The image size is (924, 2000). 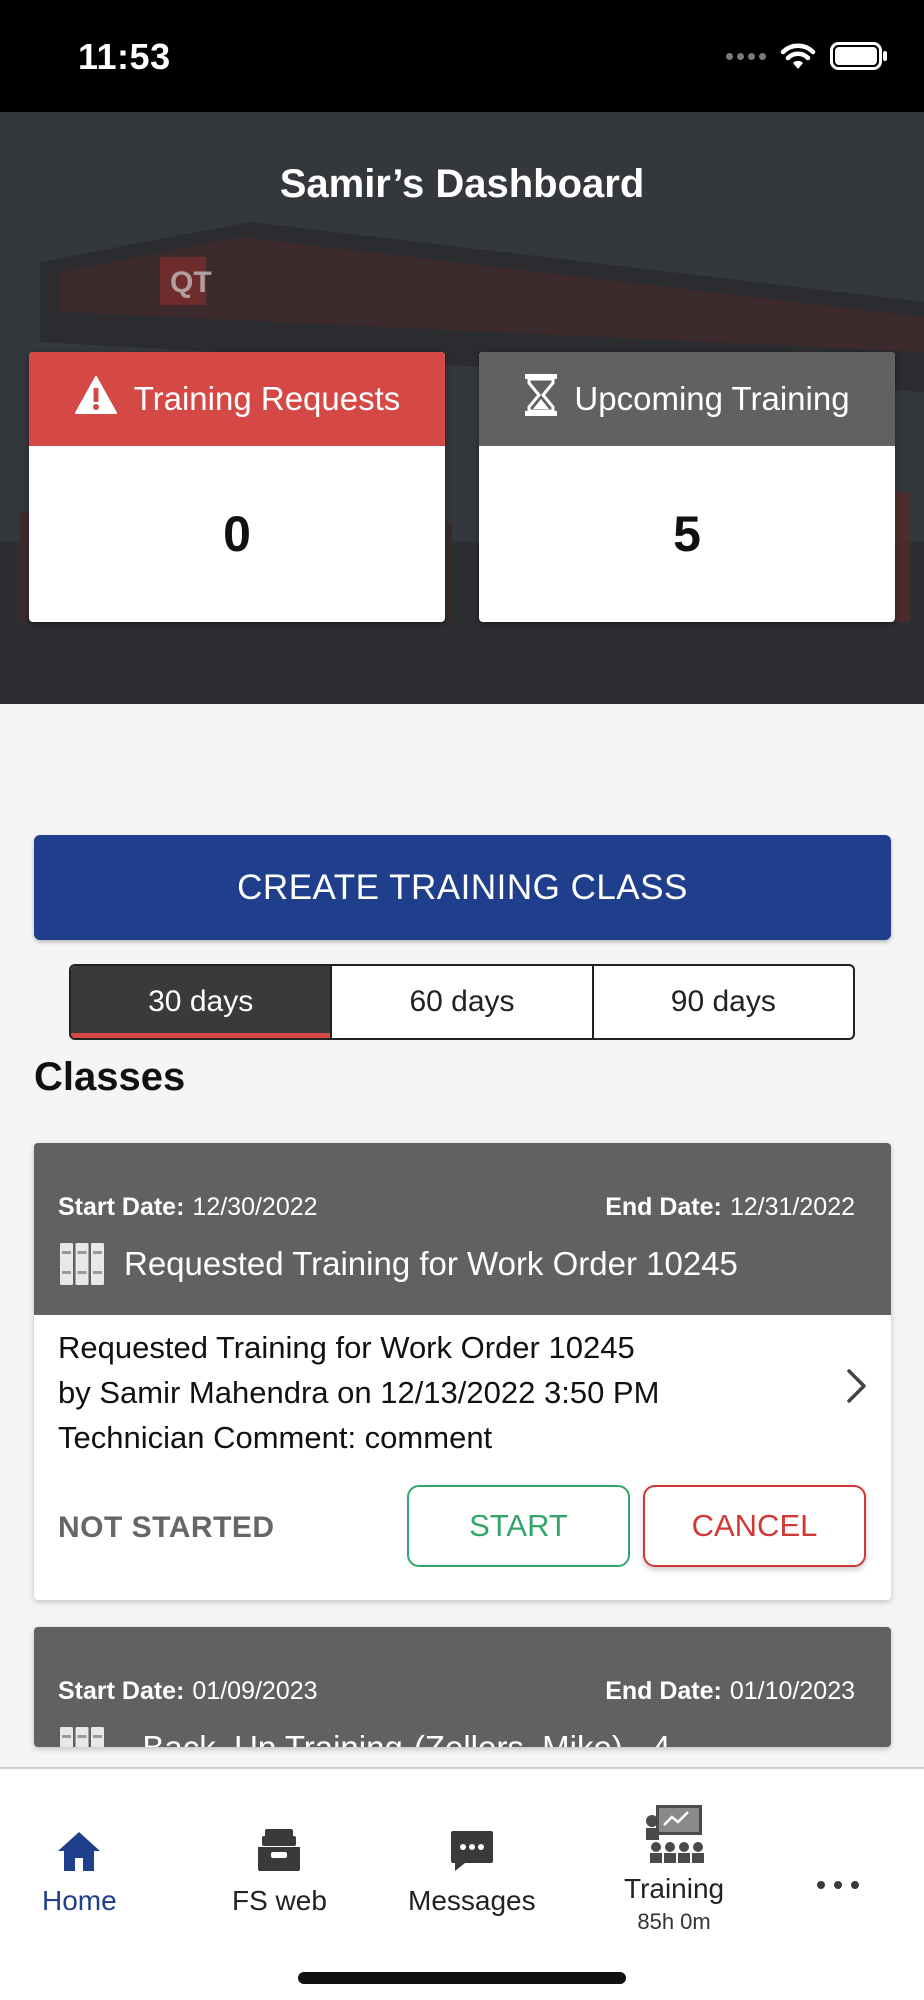 I want to click on start-button: START, so click(x=518, y=1526).